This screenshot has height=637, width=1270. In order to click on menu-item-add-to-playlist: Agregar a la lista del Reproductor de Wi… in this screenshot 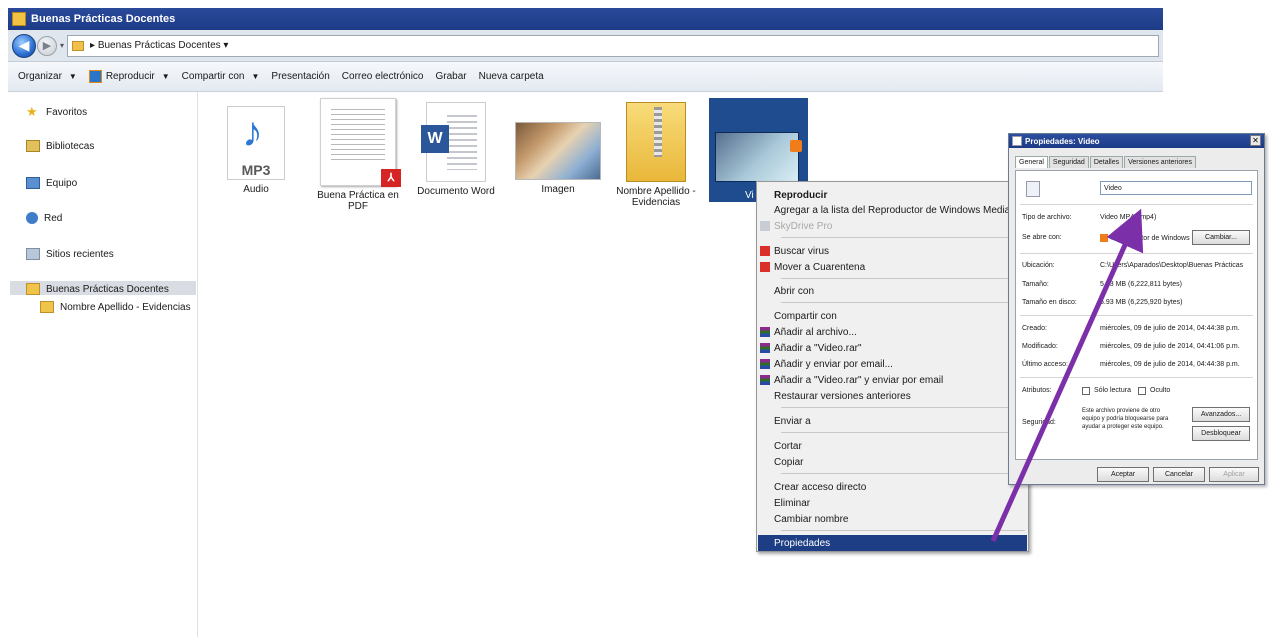, I will do `click(892, 210)`.